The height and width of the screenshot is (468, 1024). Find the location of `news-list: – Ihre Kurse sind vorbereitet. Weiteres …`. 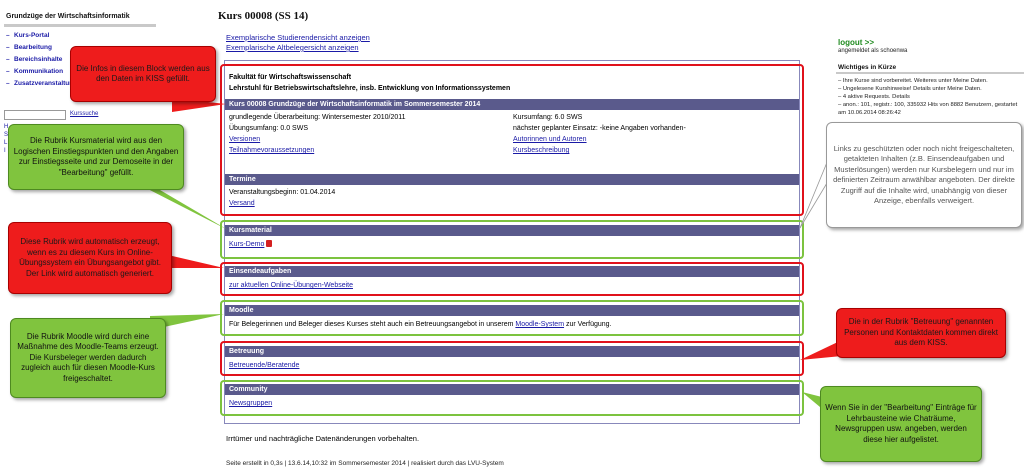

news-list: – Ihre Kurse sind vorbereitet. Weiteres … is located at coordinates (931, 97).